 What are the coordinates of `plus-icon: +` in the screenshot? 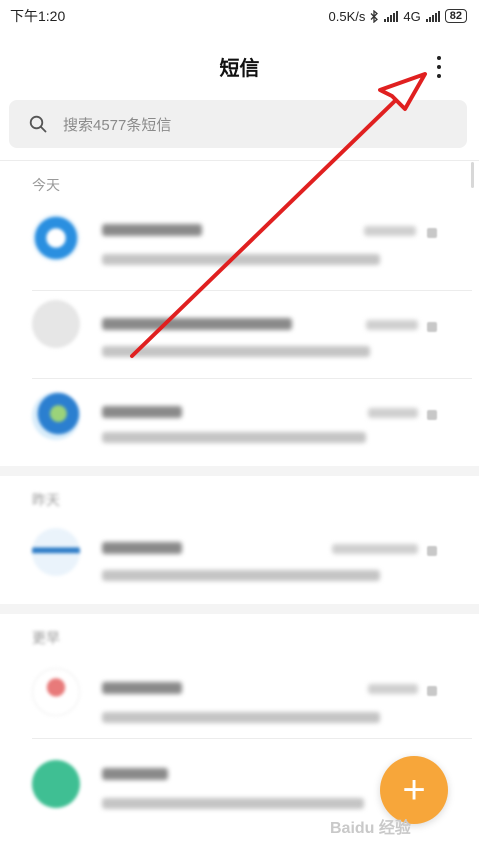 It's located at (414, 790).